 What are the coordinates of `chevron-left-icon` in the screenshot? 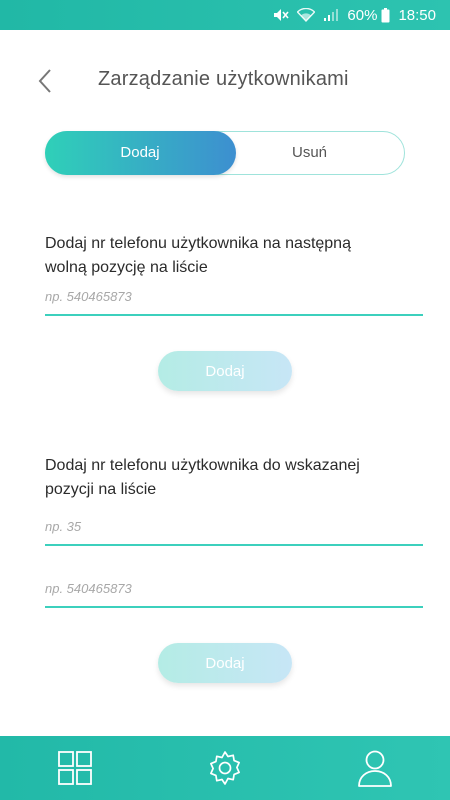 It's located at (44, 81).